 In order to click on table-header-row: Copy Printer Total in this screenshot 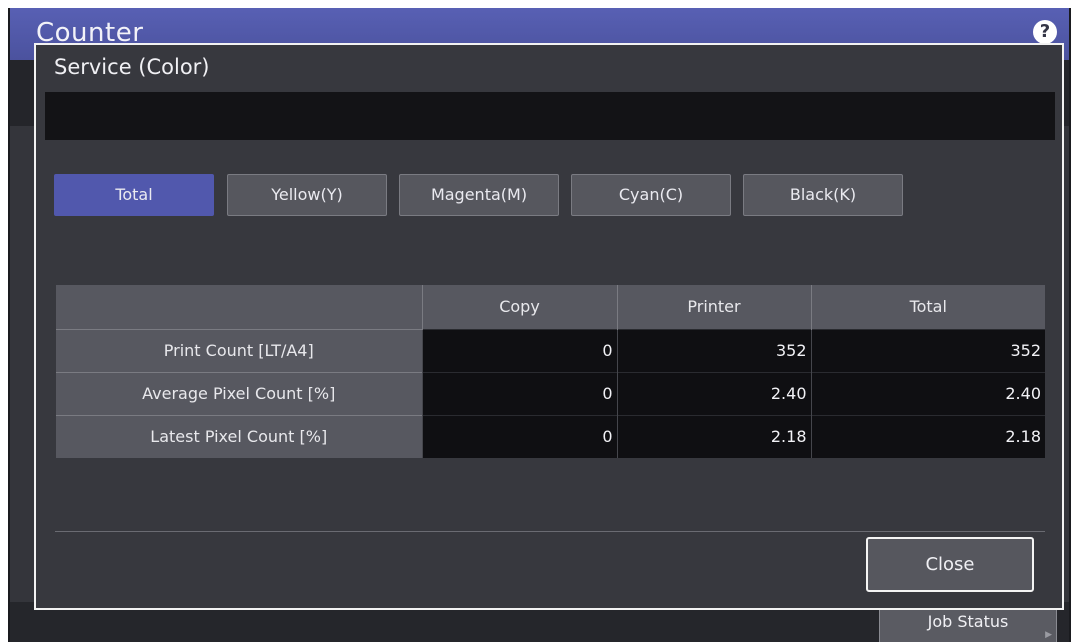, I will do `click(550, 307)`.